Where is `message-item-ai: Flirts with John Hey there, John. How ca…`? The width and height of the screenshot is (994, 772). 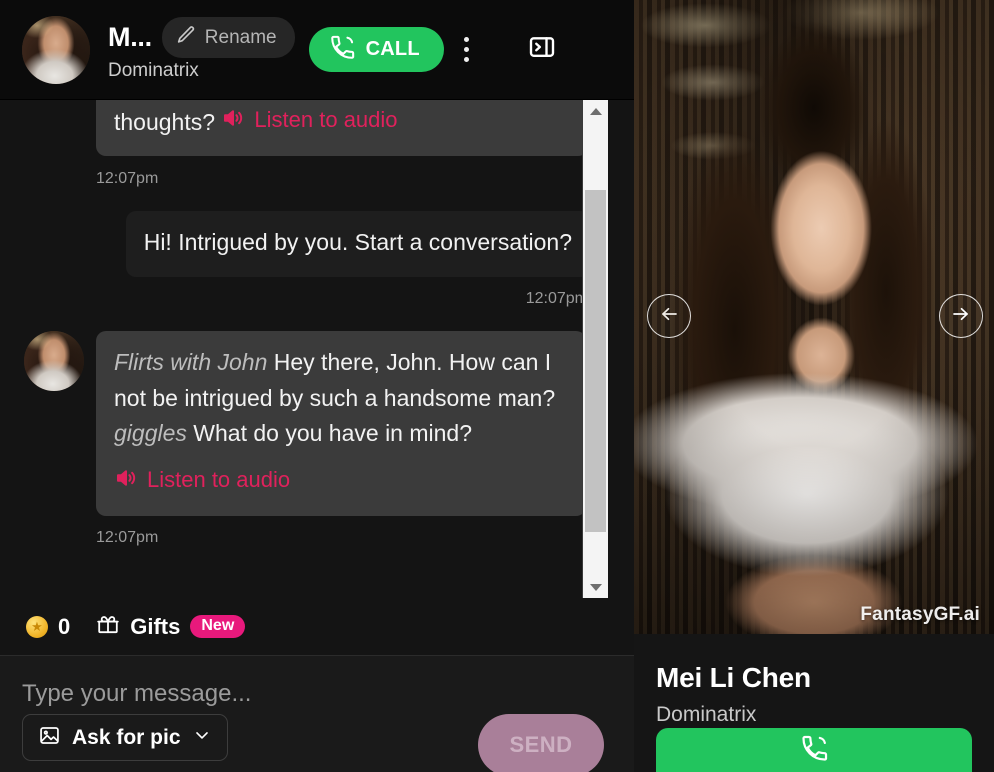 message-item-ai: Flirts with John Hey there, John. How ca… is located at coordinates (304, 423).